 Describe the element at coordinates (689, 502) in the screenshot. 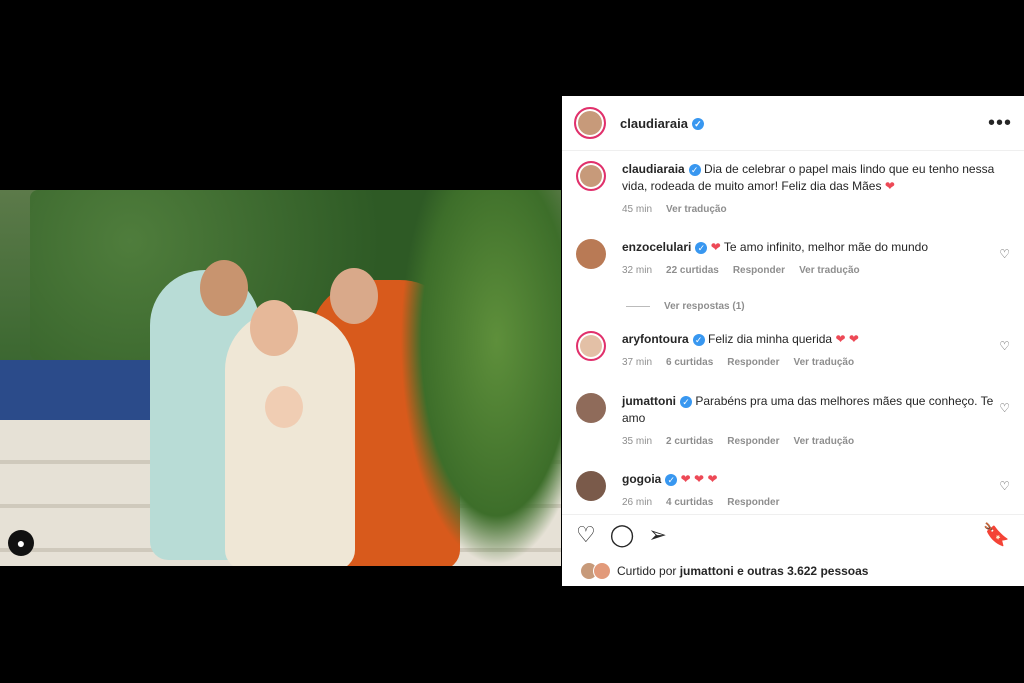

I see `likes-count: 4 curtidas` at that location.